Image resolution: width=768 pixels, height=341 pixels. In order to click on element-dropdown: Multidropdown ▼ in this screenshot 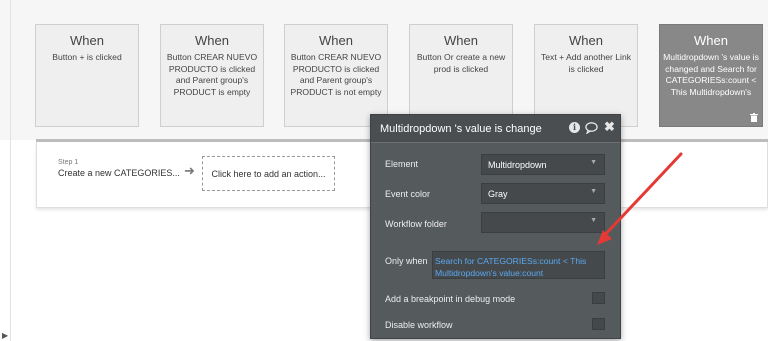, I will do `click(543, 164)`.